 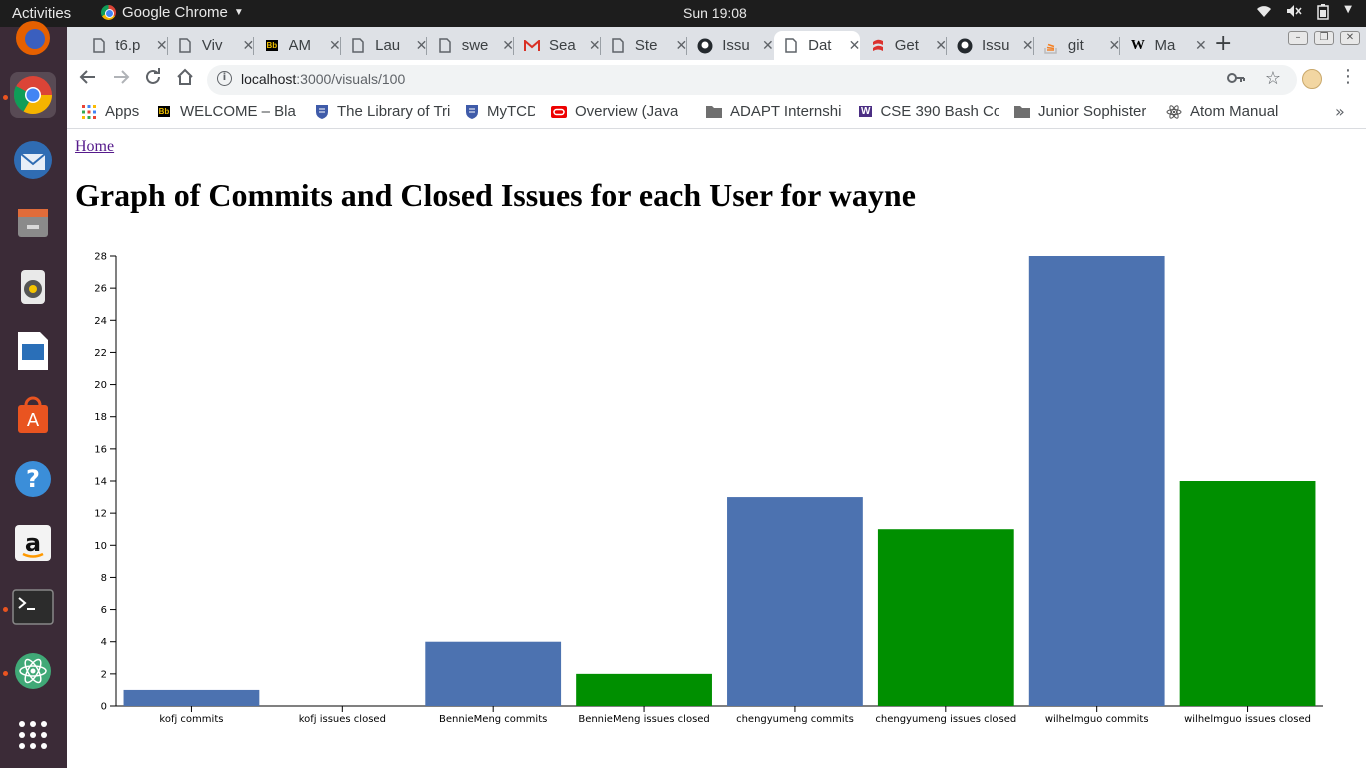 What do you see at coordinates (493, 719) in the screenshot?
I see `x-tick-label: BennieMeng commits` at bounding box center [493, 719].